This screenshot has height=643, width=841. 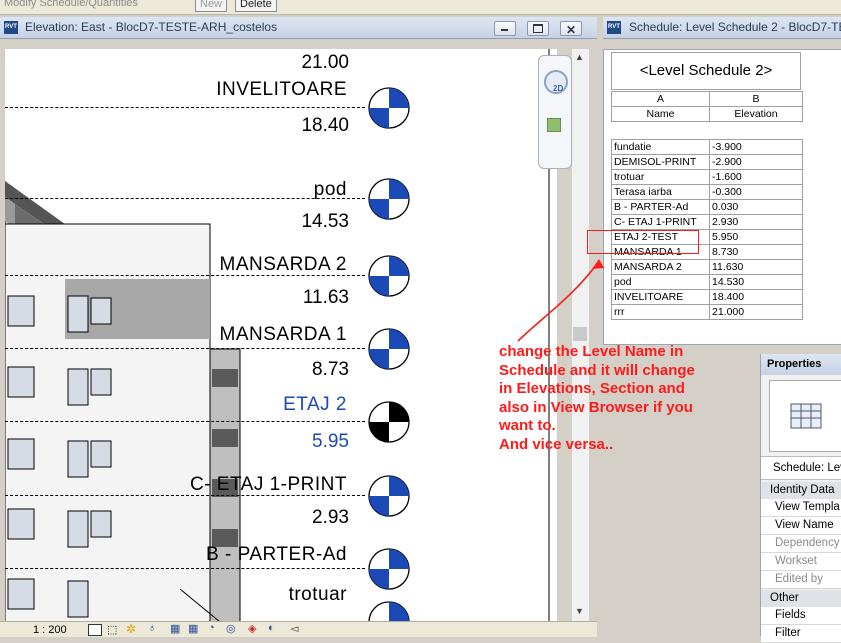 What do you see at coordinates (801, 599) in the screenshot?
I see `other-group: Other` at bounding box center [801, 599].